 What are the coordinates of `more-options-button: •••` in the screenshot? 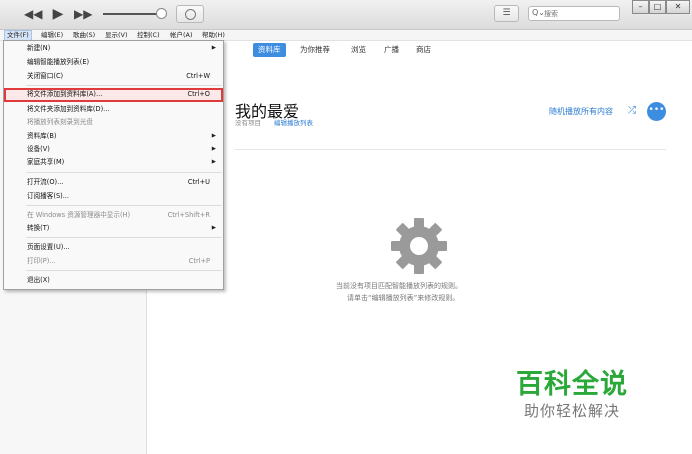 It's located at (656, 111).